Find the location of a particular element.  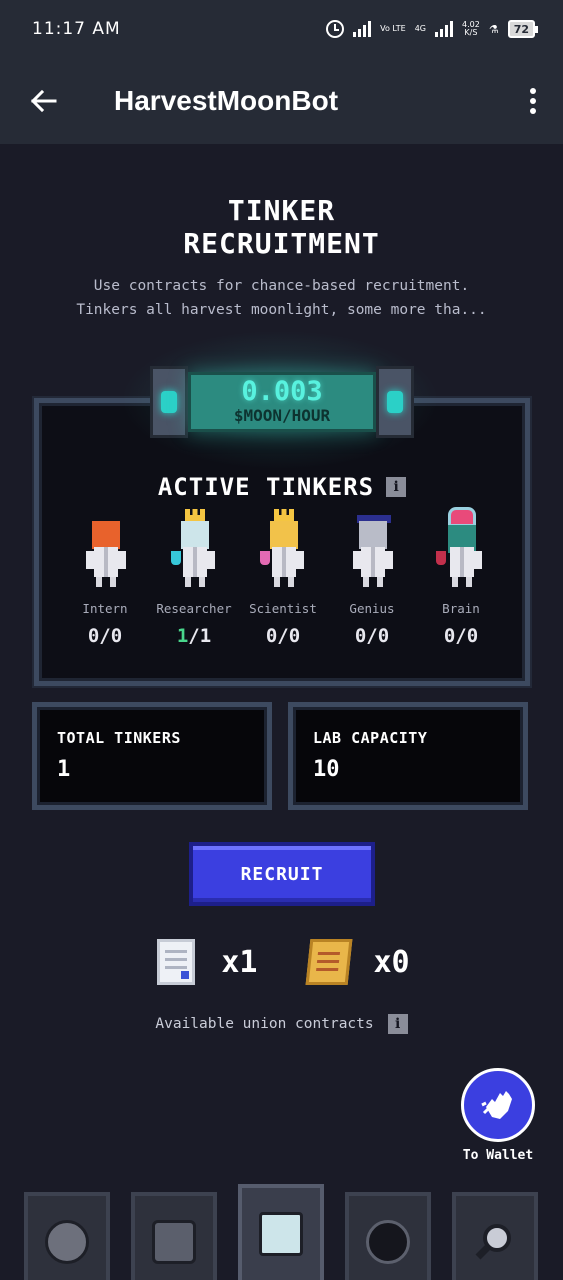

researcher-sprite-icon is located at coordinates (194, 548).